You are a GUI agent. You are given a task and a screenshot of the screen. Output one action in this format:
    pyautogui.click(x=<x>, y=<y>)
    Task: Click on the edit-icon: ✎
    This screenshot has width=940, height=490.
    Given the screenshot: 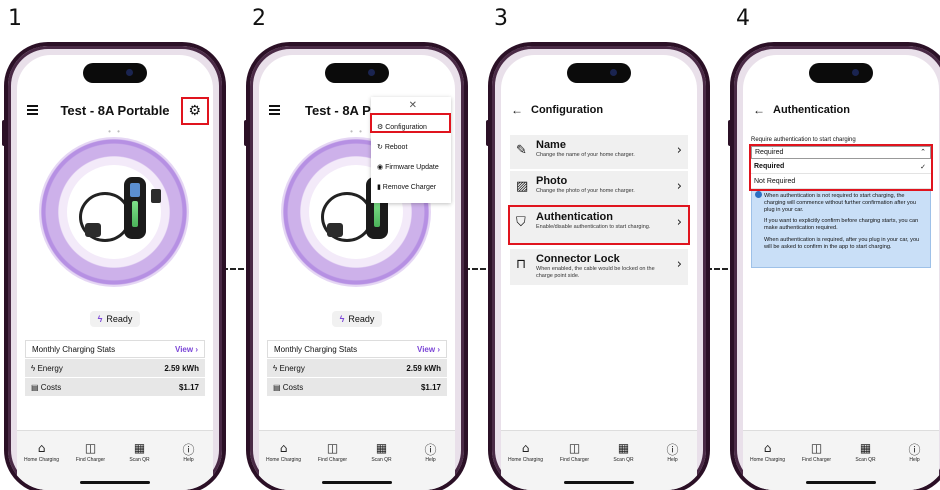 What is the action you would take?
    pyautogui.click(x=521, y=150)
    